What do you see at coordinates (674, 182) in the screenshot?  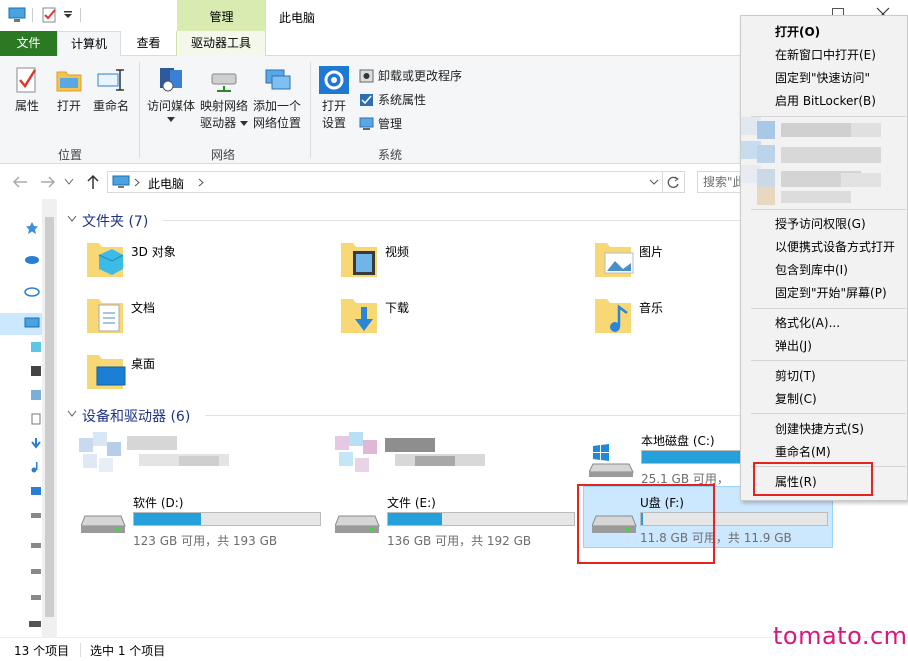 I see `refresh-button` at bounding box center [674, 182].